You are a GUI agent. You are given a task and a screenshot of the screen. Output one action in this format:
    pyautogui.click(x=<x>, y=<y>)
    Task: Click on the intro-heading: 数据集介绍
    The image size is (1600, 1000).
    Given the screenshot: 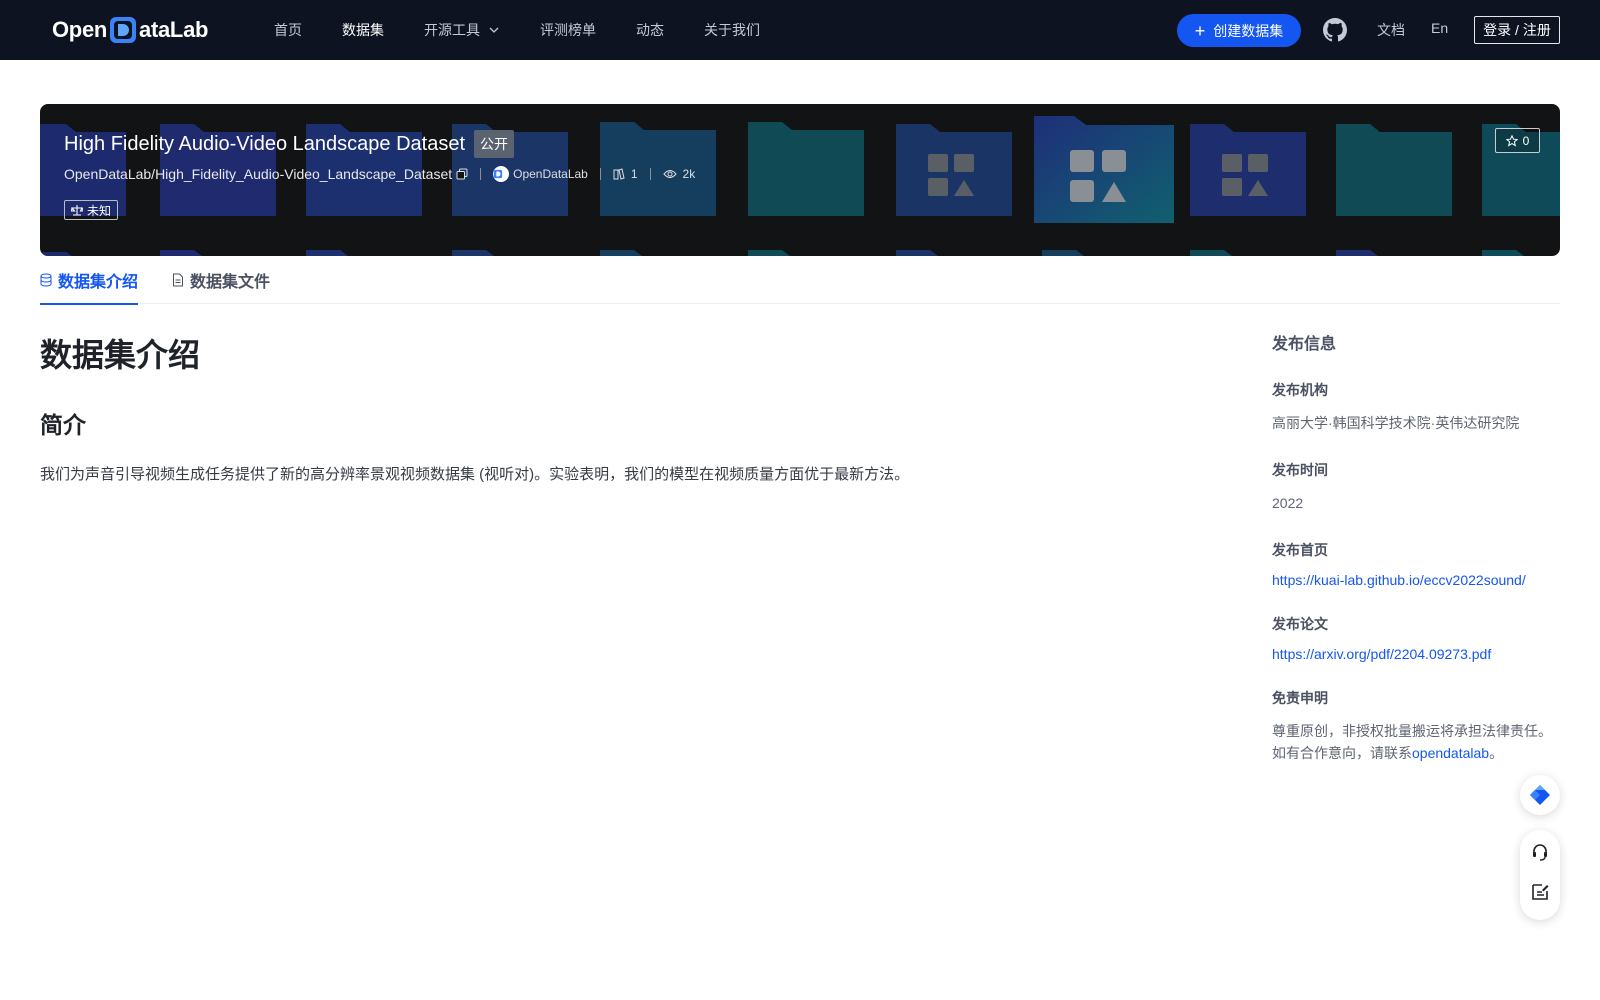 What is the action you would take?
    pyautogui.click(x=120, y=355)
    